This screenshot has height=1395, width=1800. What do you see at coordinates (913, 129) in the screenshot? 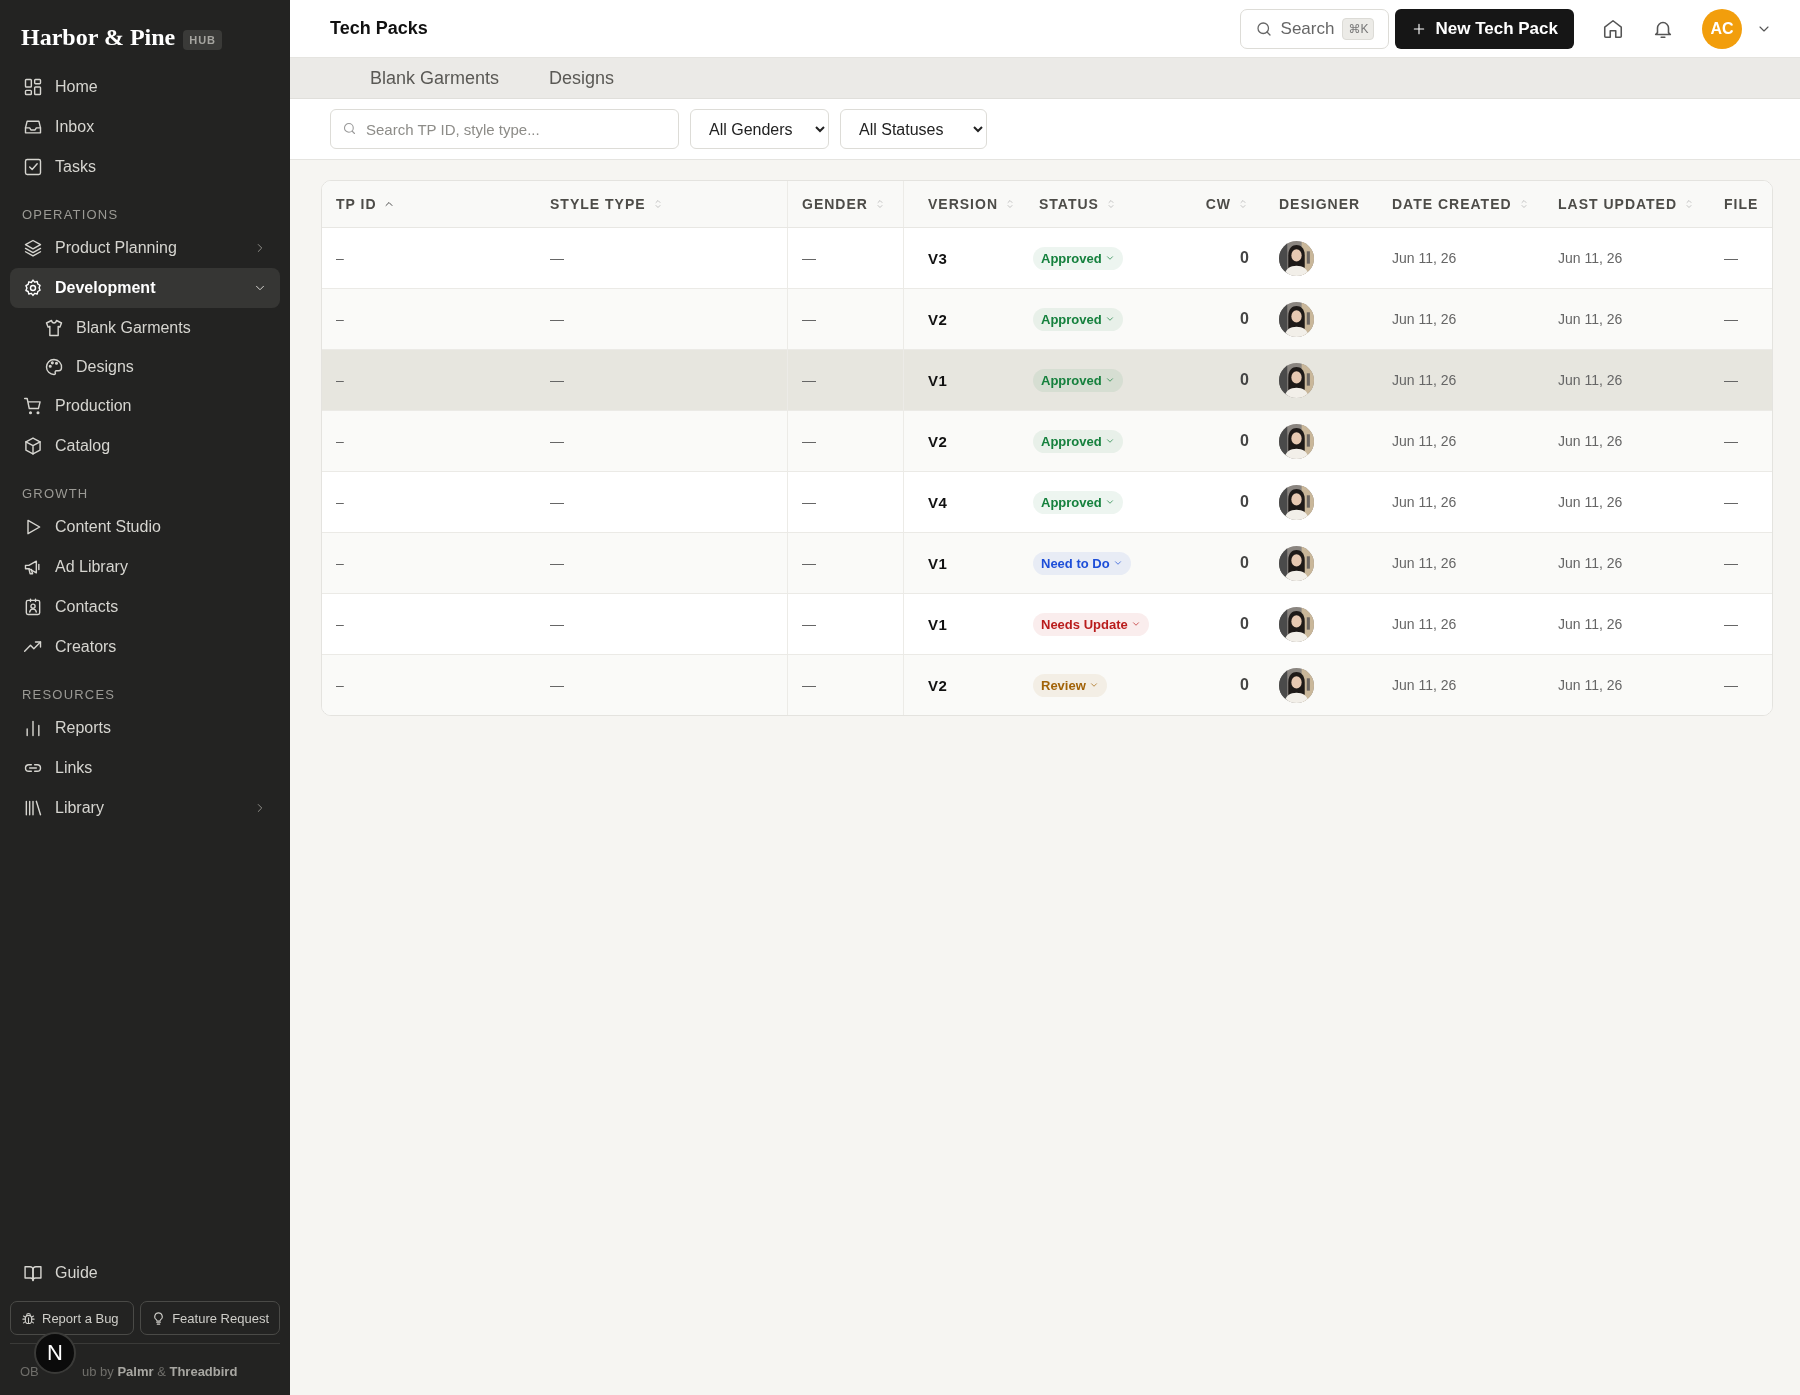
I see `status-dropdown: All Statuses` at bounding box center [913, 129].